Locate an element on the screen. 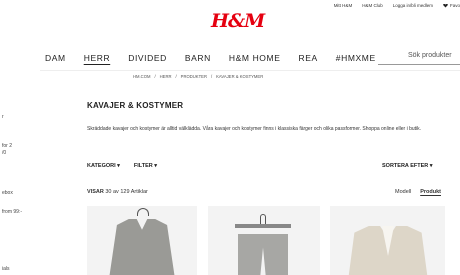 The image size is (460, 275). category-dropdown: KATEGORI ▾ is located at coordinates (103, 166).